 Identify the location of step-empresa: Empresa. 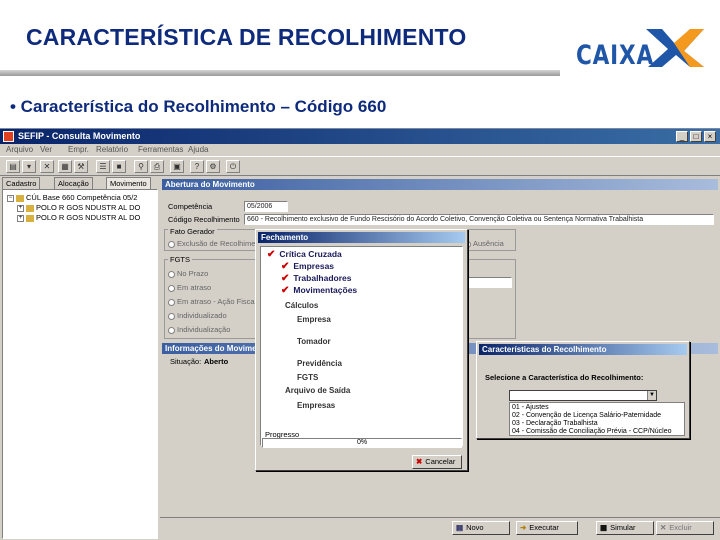
(314, 319).